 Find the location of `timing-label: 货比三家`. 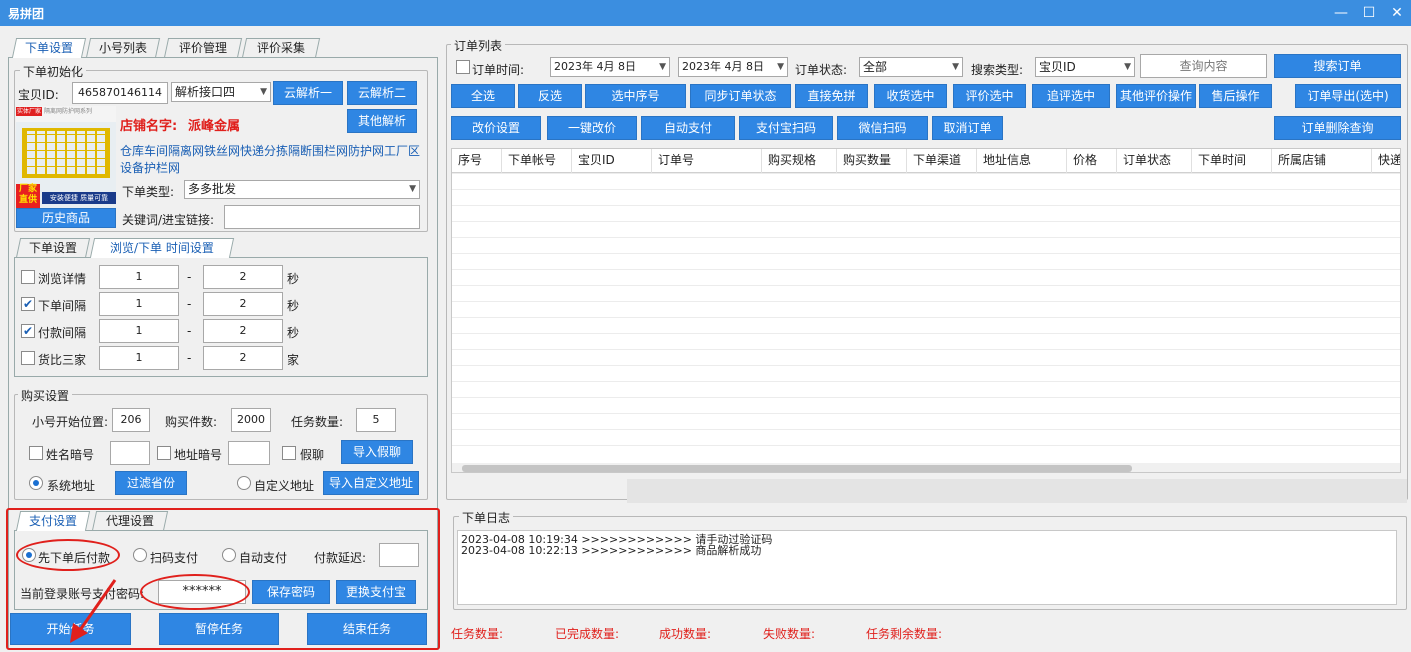

timing-label: 货比三家 is located at coordinates (62, 360).